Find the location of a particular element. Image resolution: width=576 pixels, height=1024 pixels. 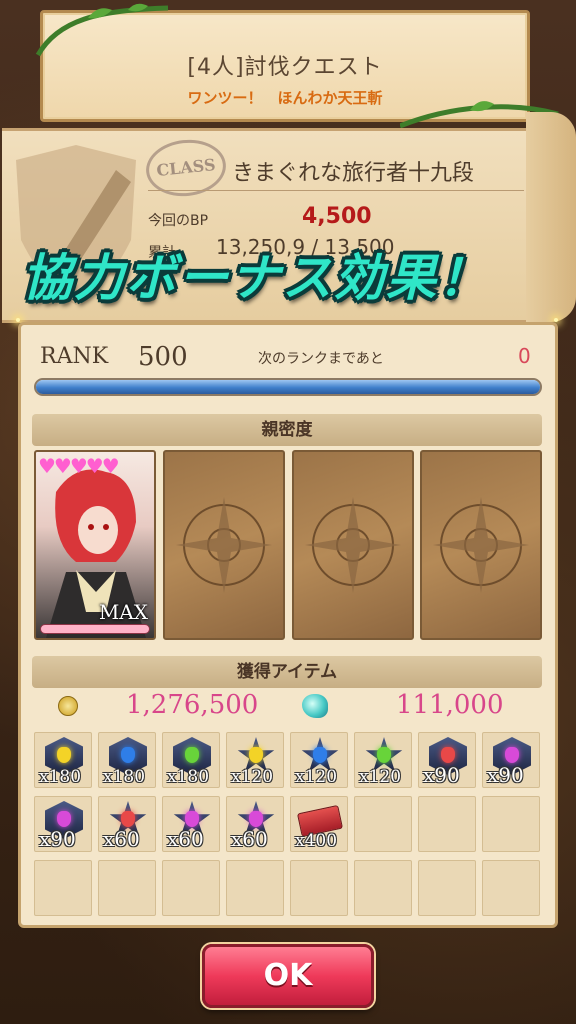

currency-row: 1,276,500 111,000 is located at coordinates (288, 707).